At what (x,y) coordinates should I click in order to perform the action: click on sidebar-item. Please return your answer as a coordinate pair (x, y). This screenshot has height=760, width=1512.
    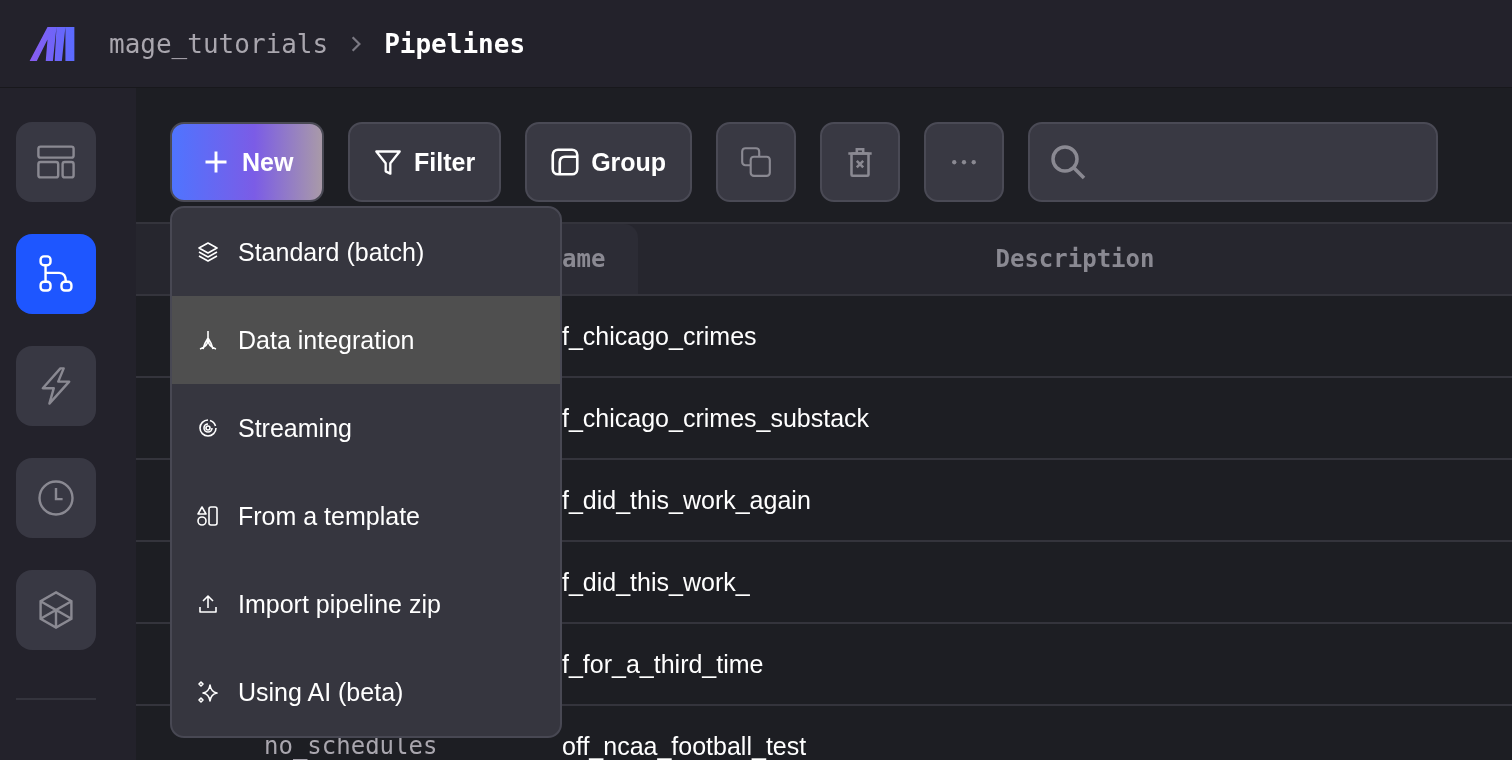
    Looking at the image, I should click on (56, 274).